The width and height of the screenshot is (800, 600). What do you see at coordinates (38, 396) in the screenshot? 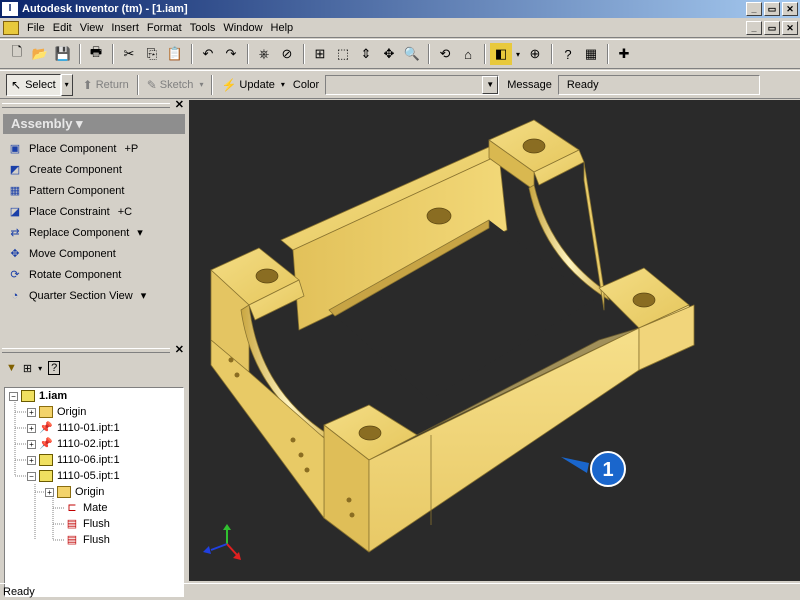
I see `tree-node-root: − 1.iam` at bounding box center [38, 396].